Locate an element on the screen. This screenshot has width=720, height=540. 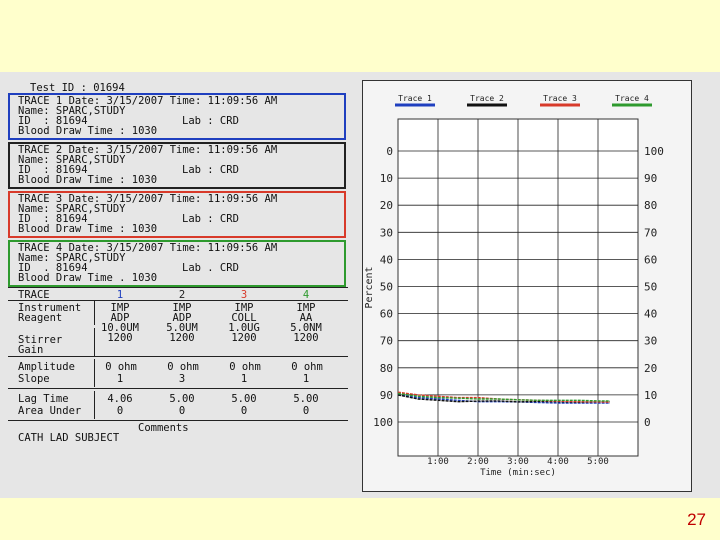
y-tick-right: 100 is located at coordinates (654, 151).